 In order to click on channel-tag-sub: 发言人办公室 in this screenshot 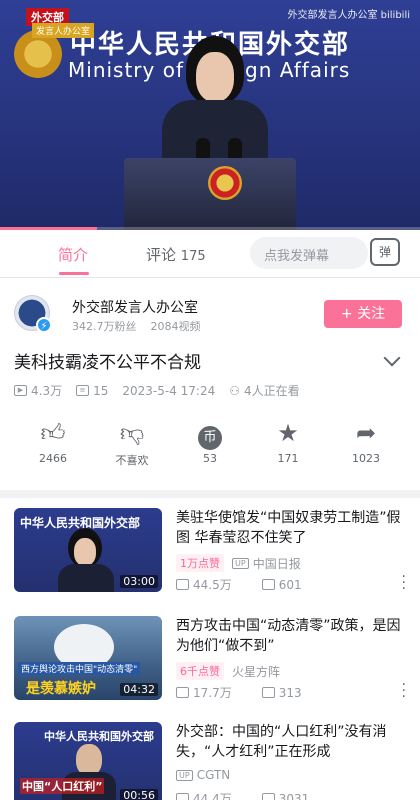, I will do `click(63, 30)`.